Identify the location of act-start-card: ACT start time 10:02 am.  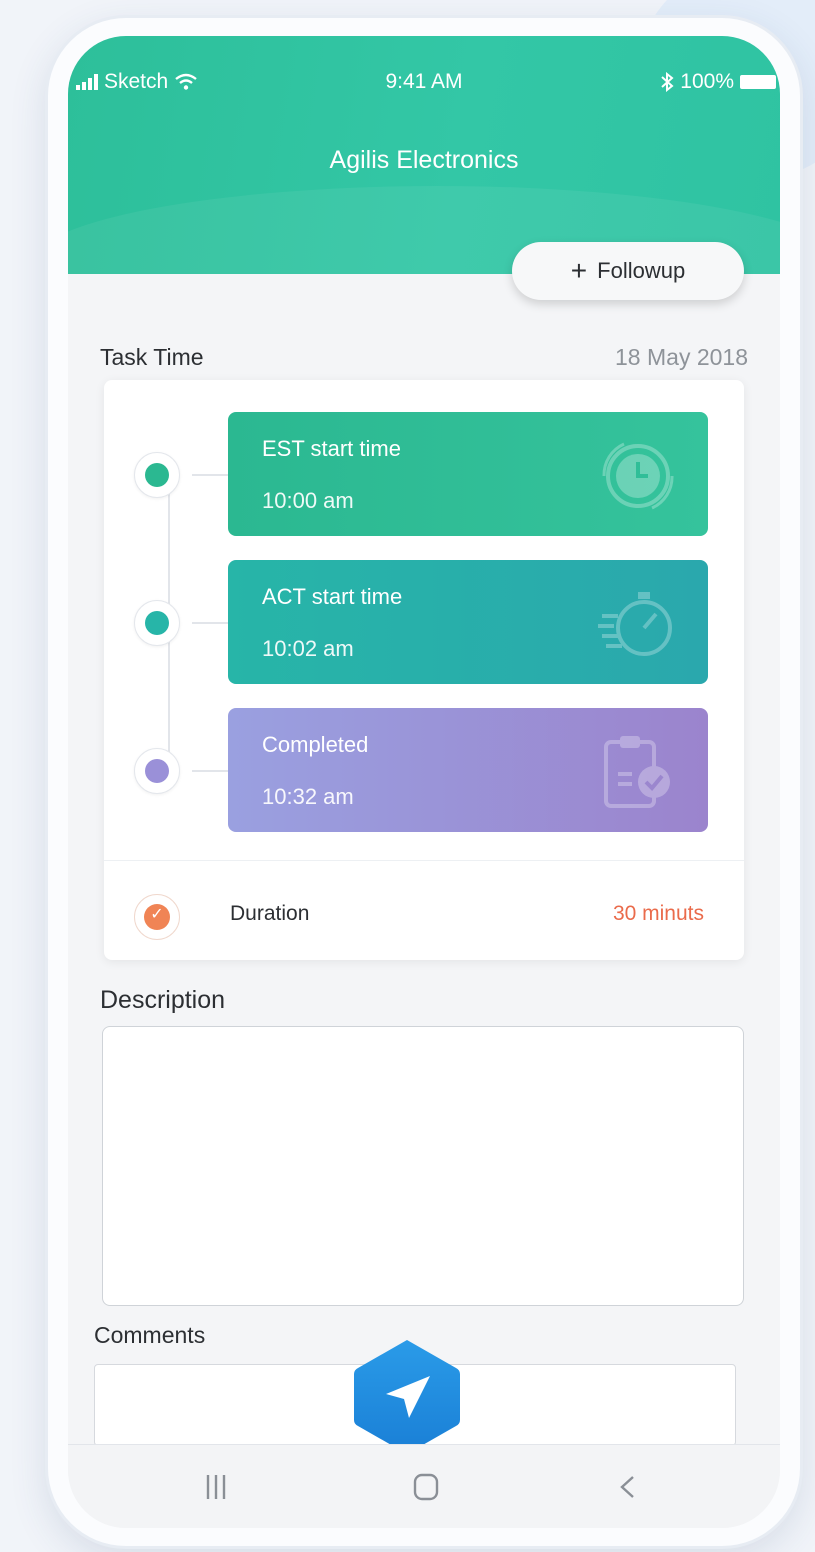
(468, 622).